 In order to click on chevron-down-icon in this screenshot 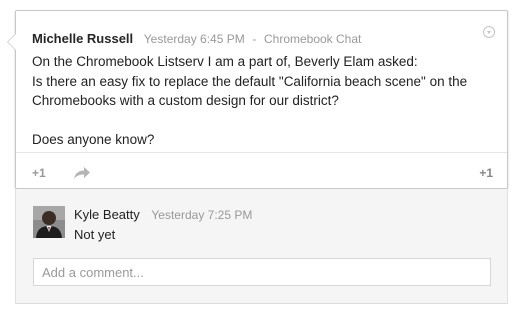, I will do `click(489, 32)`.